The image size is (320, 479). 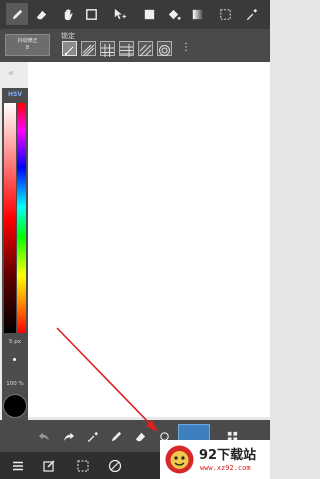 What do you see at coordinates (15, 94) in the screenshot?
I see `hsv-label: HSV` at bounding box center [15, 94].